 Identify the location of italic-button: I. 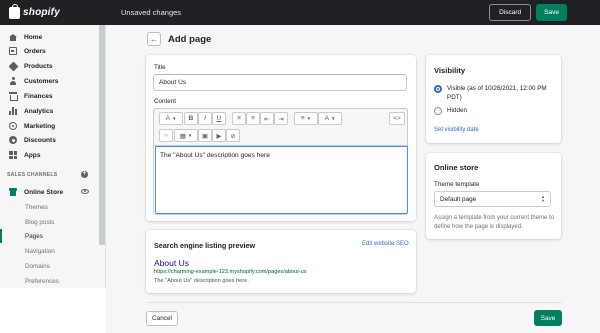
(205, 118).